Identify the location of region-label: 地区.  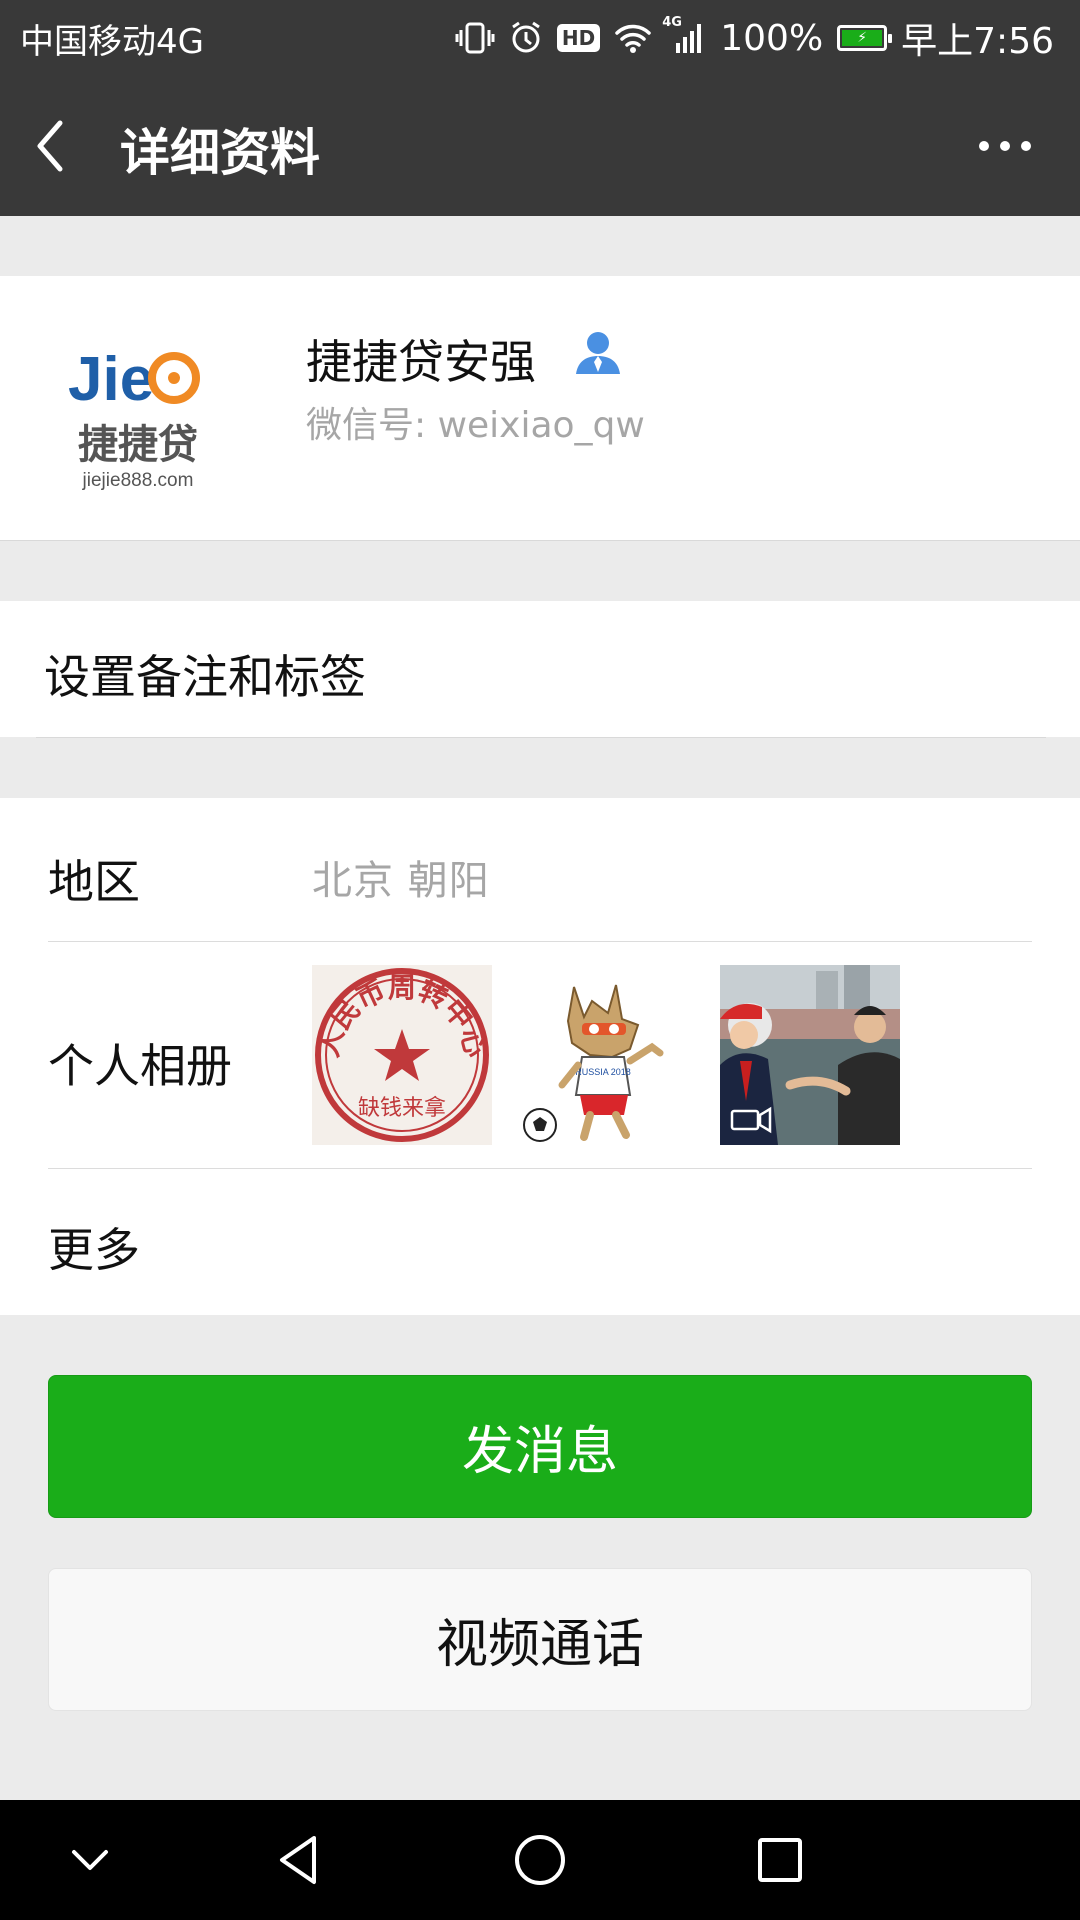
(94, 882).